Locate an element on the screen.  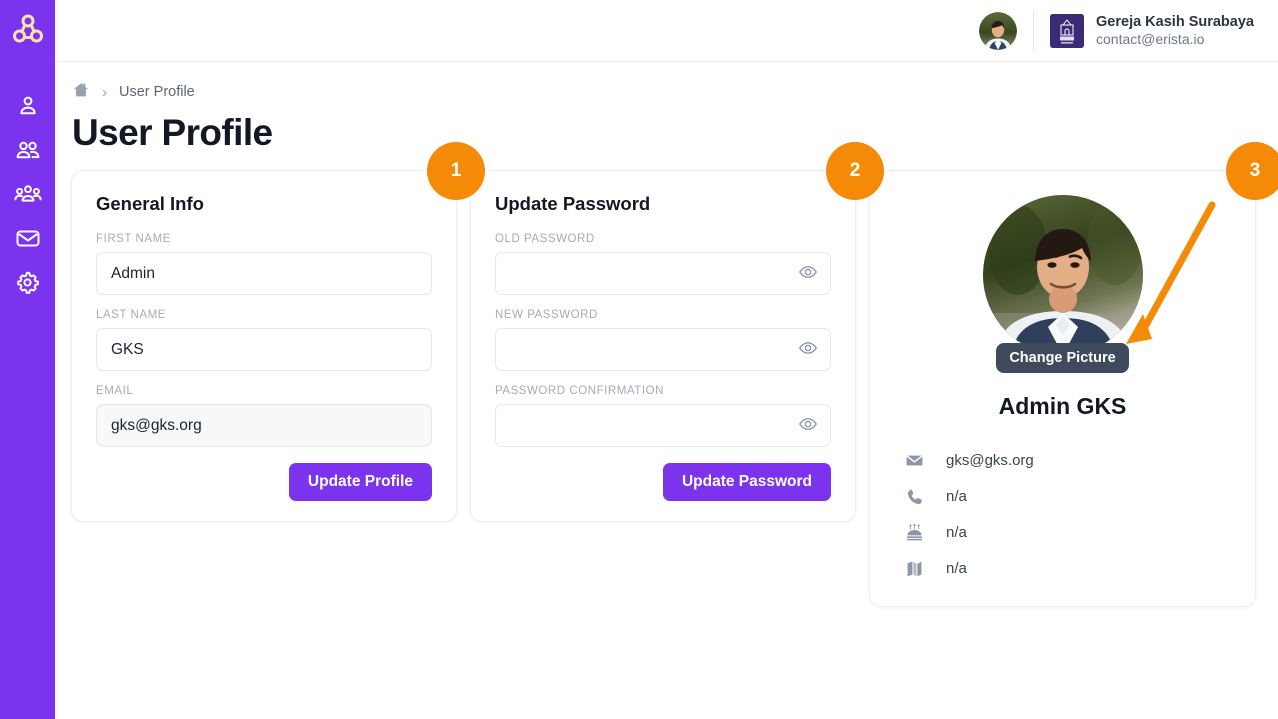
org-email: contact@erista.io is located at coordinates (1150, 38).